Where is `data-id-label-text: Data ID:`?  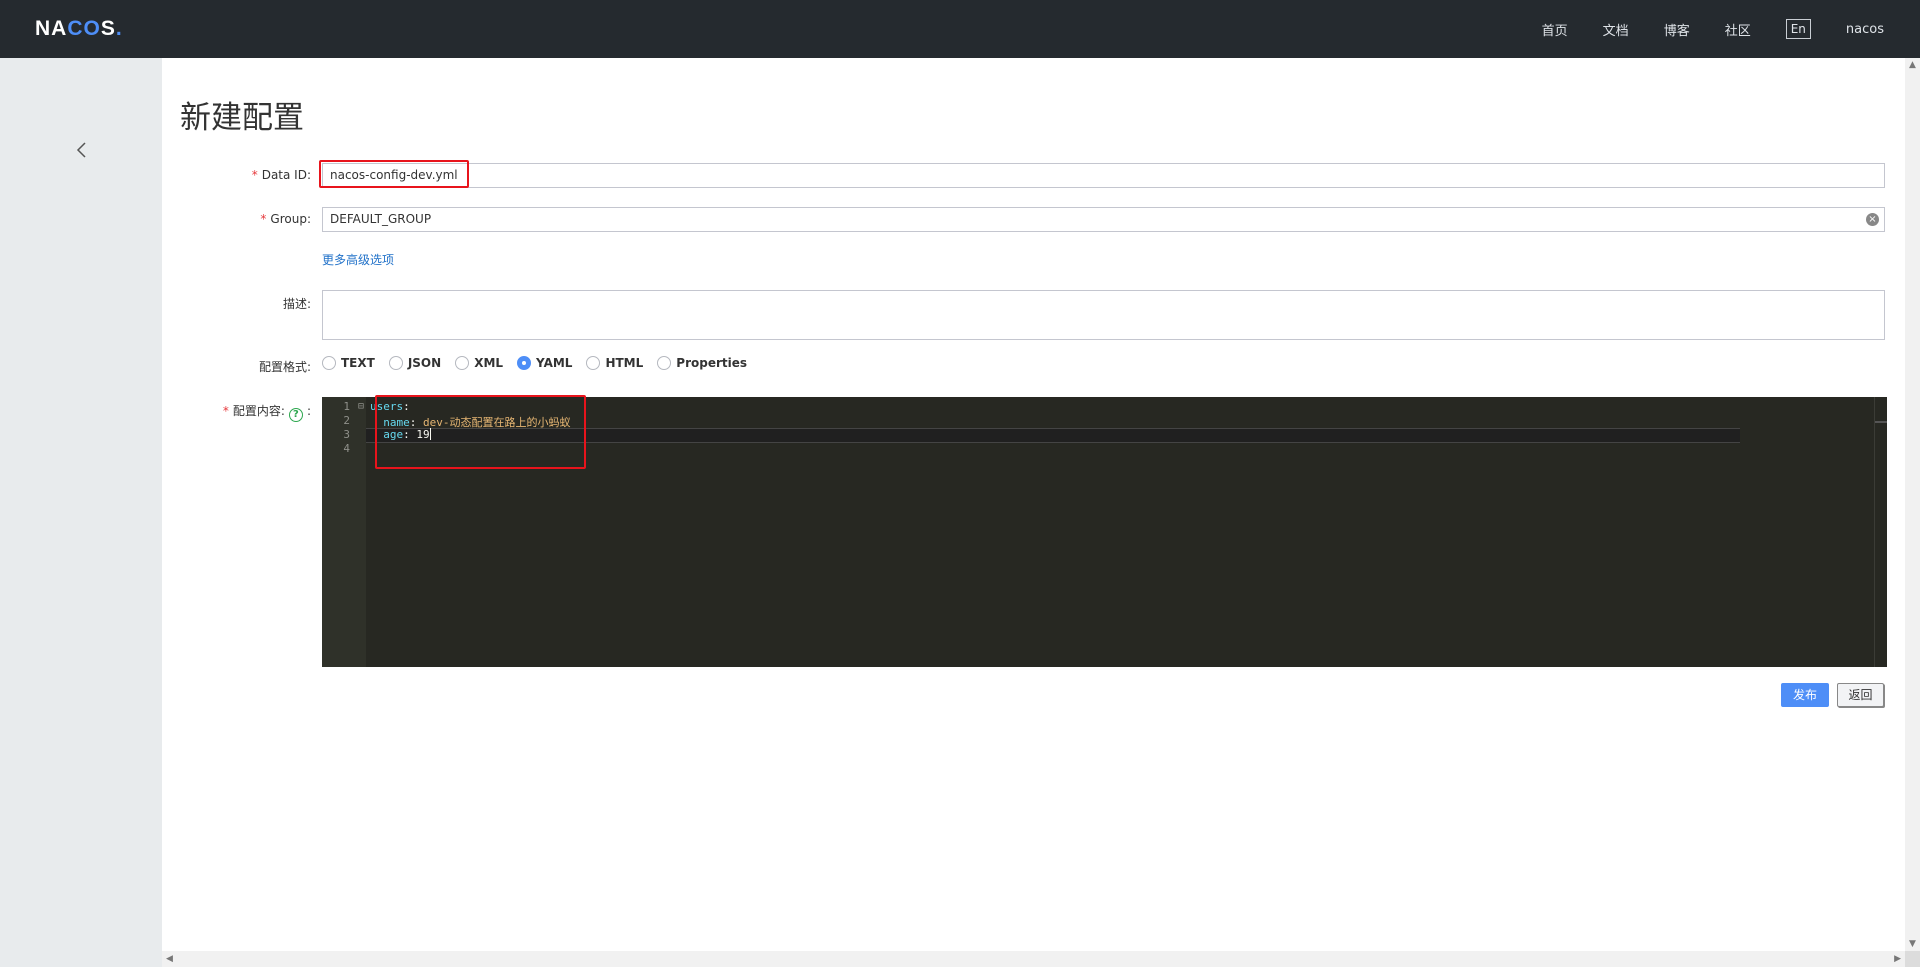
data-id-label-text: Data ID: is located at coordinates (286, 175).